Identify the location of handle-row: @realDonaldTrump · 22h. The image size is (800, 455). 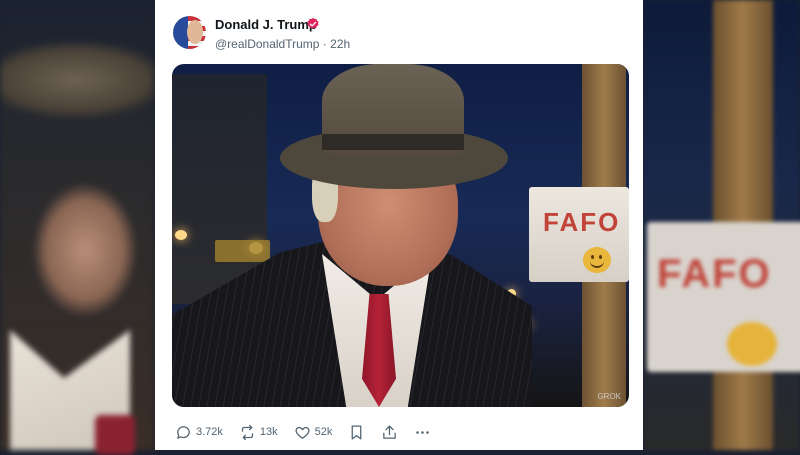
(282, 44).